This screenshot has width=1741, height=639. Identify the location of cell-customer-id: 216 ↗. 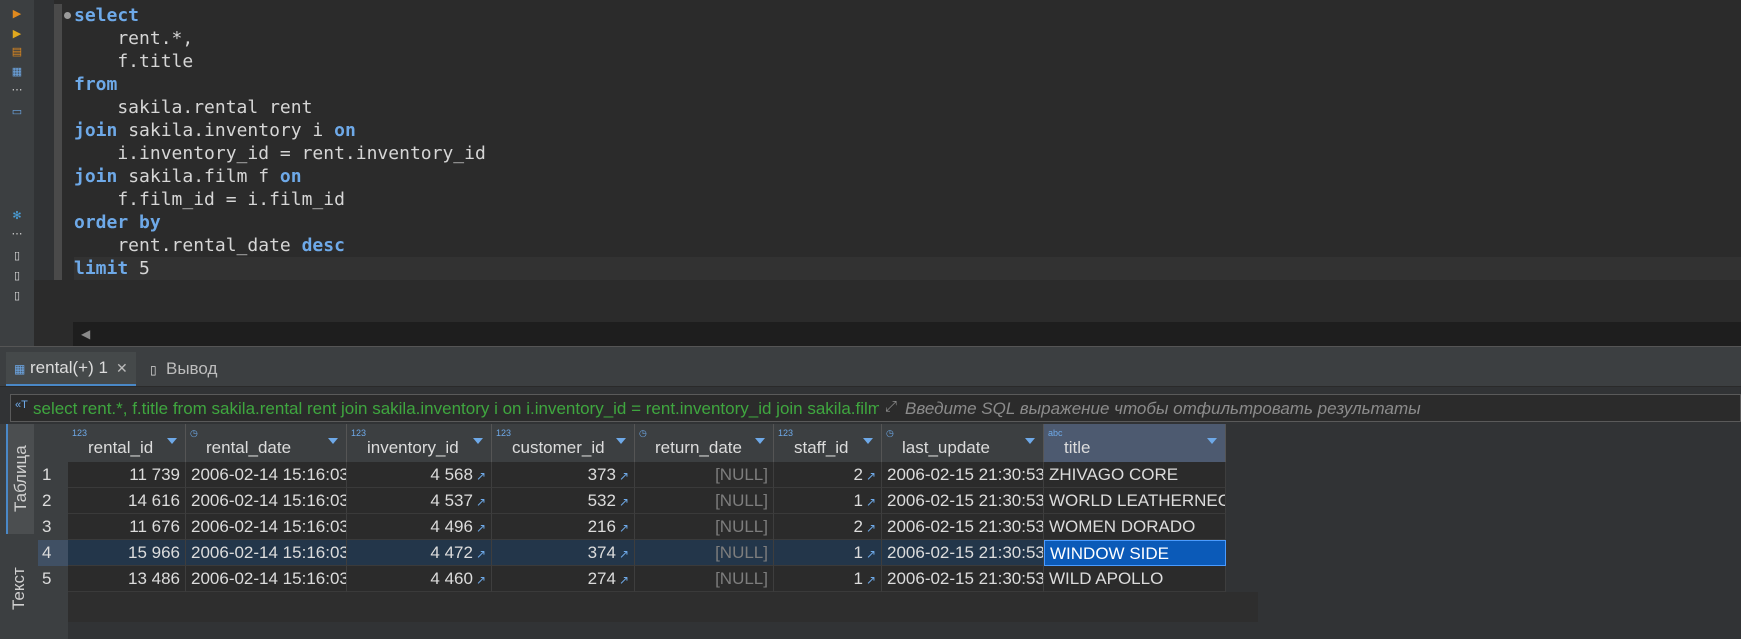
(563, 527).